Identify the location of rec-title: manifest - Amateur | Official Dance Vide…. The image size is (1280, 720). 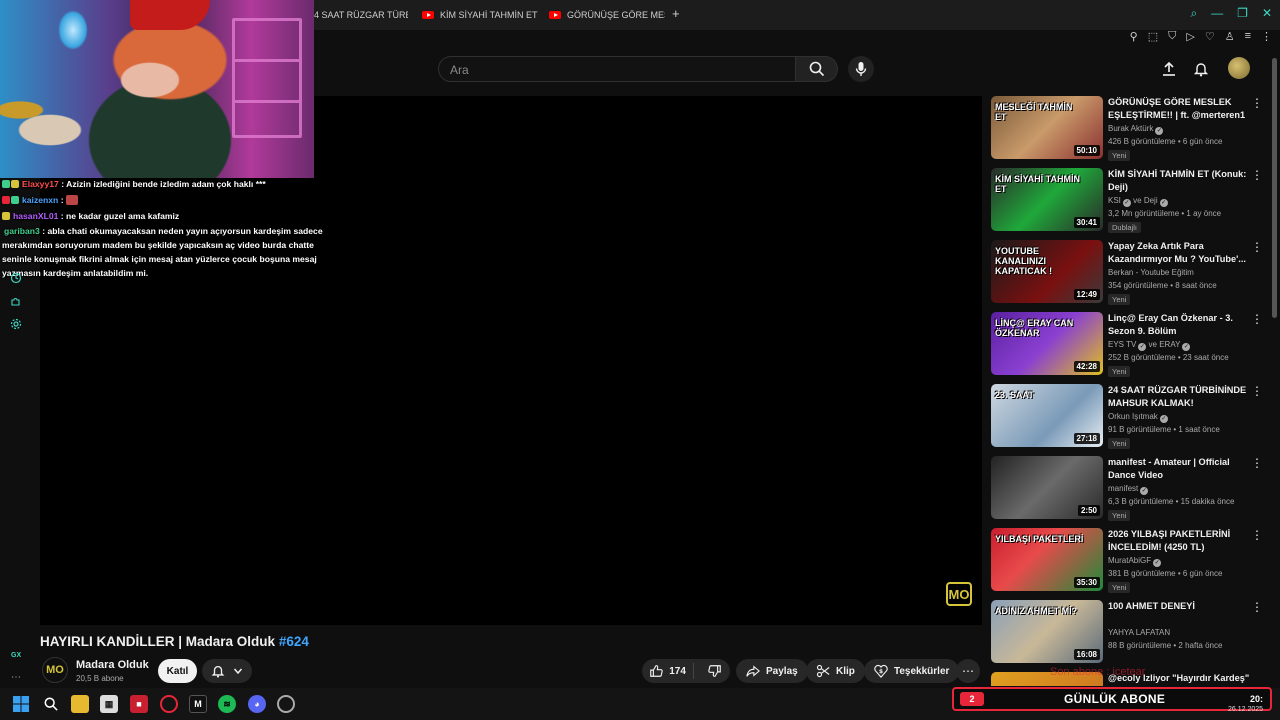
(1180, 468).